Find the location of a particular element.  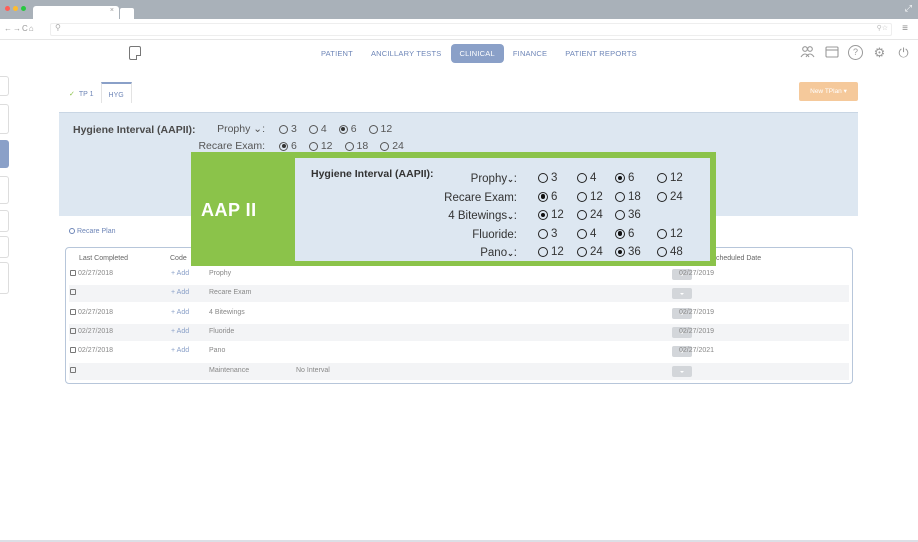

recare-option: 18 is located at coordinates (356, 146).